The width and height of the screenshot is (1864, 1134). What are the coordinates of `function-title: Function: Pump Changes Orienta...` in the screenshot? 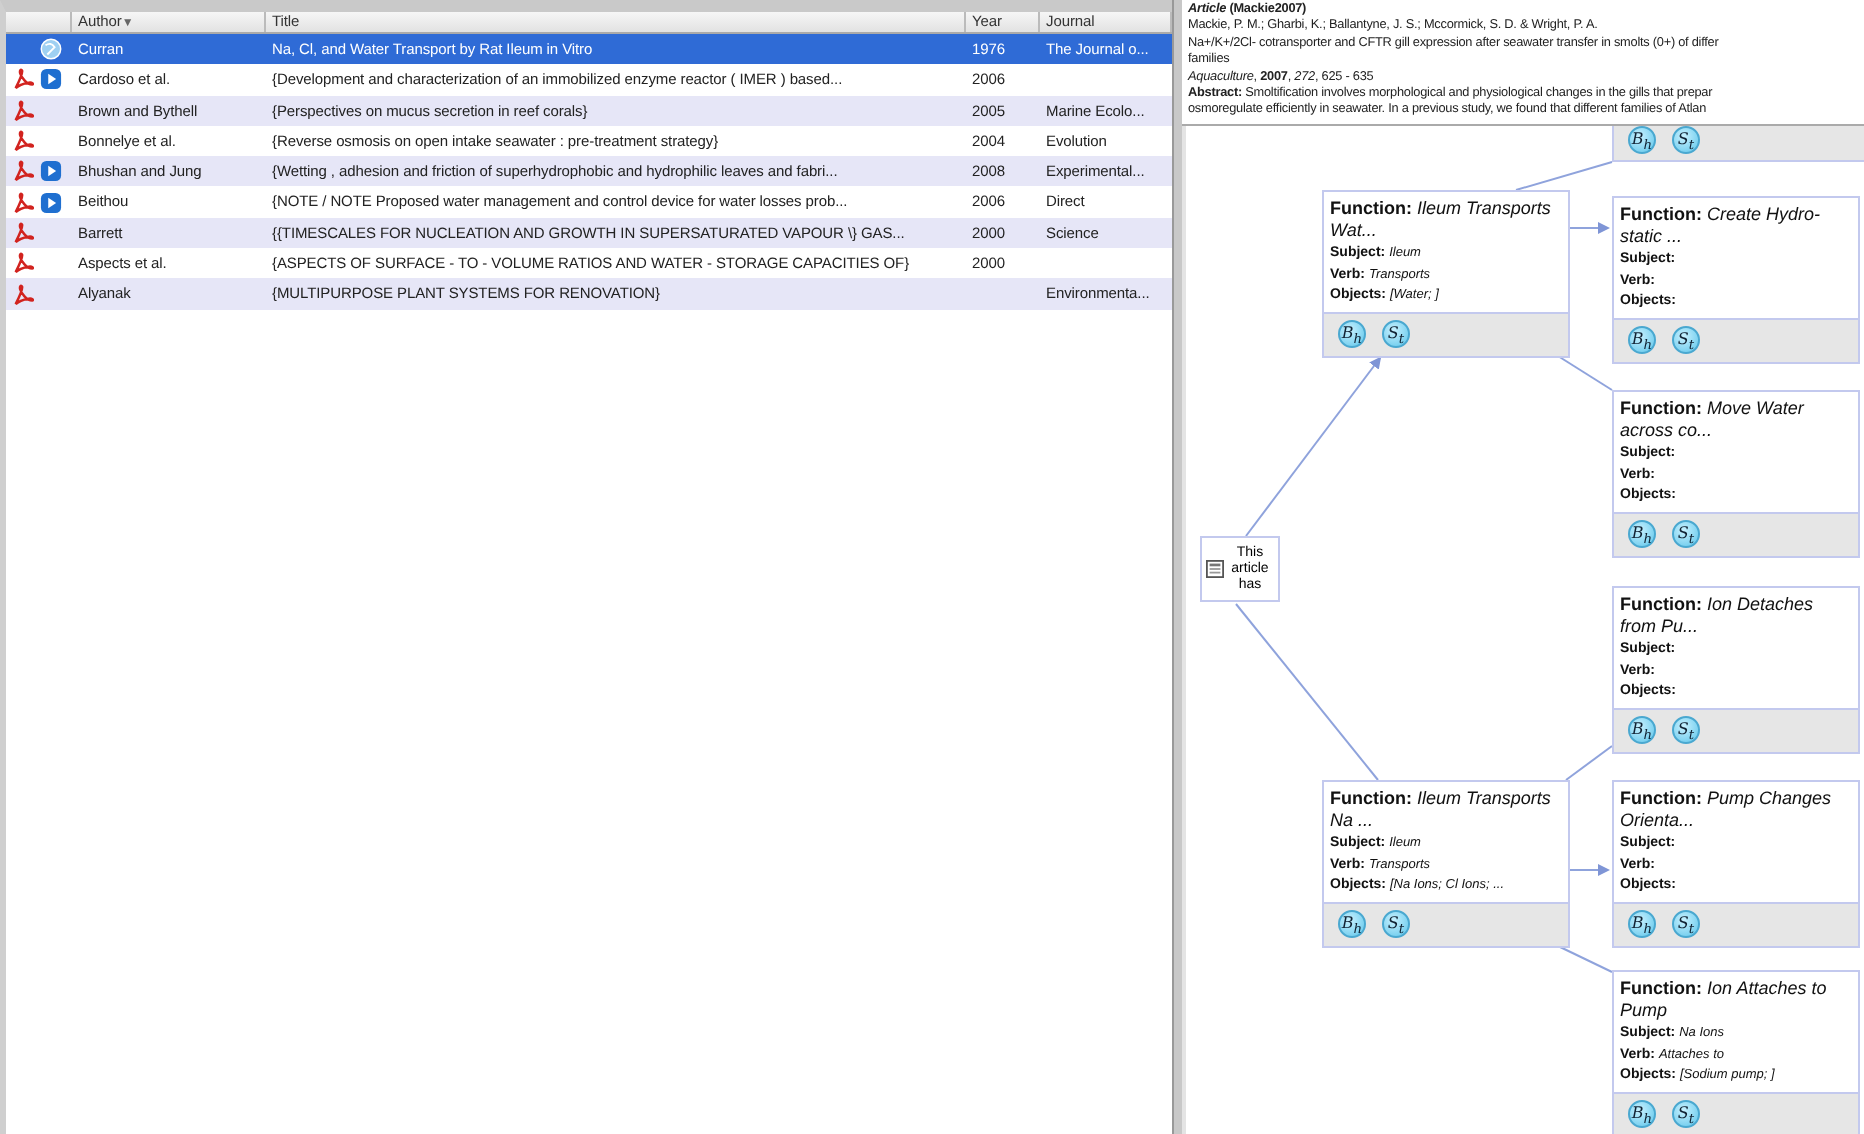 It's located at (1727, 810).